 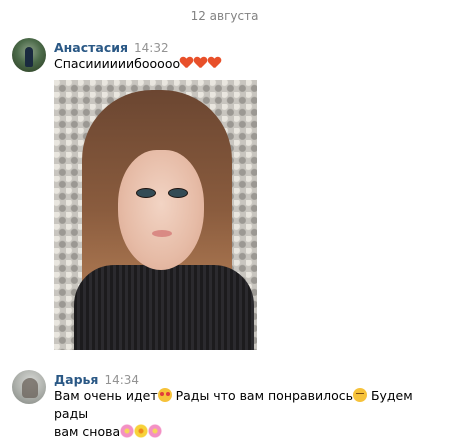 I want to click on date-divider: 12 августа, so click(x=224, y=16).